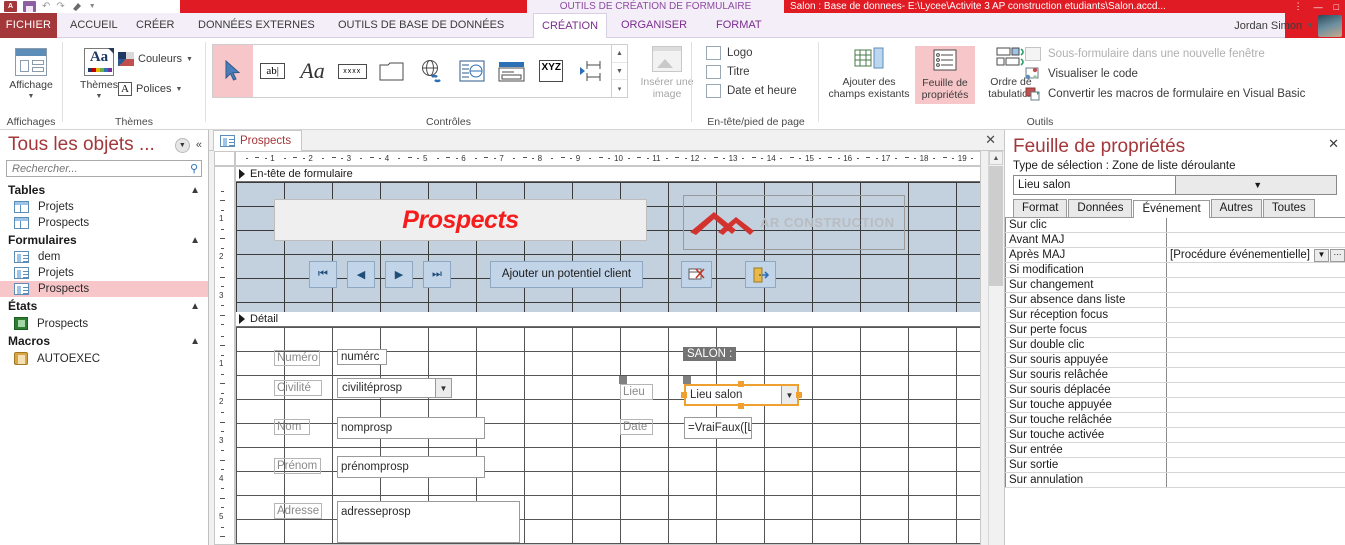 The width and height of the screenshot is (1345, 545). Describe the element at coordinates (298, 511) in the screenshot. I see `label-adresse: Adresse` at that location.